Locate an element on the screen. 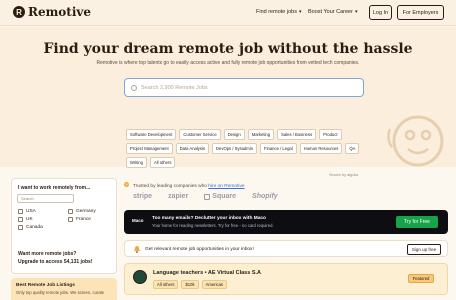 This screenshot has width=456, height=300. try-for-free-button: Try for Free is located at coordinates (417, 222).